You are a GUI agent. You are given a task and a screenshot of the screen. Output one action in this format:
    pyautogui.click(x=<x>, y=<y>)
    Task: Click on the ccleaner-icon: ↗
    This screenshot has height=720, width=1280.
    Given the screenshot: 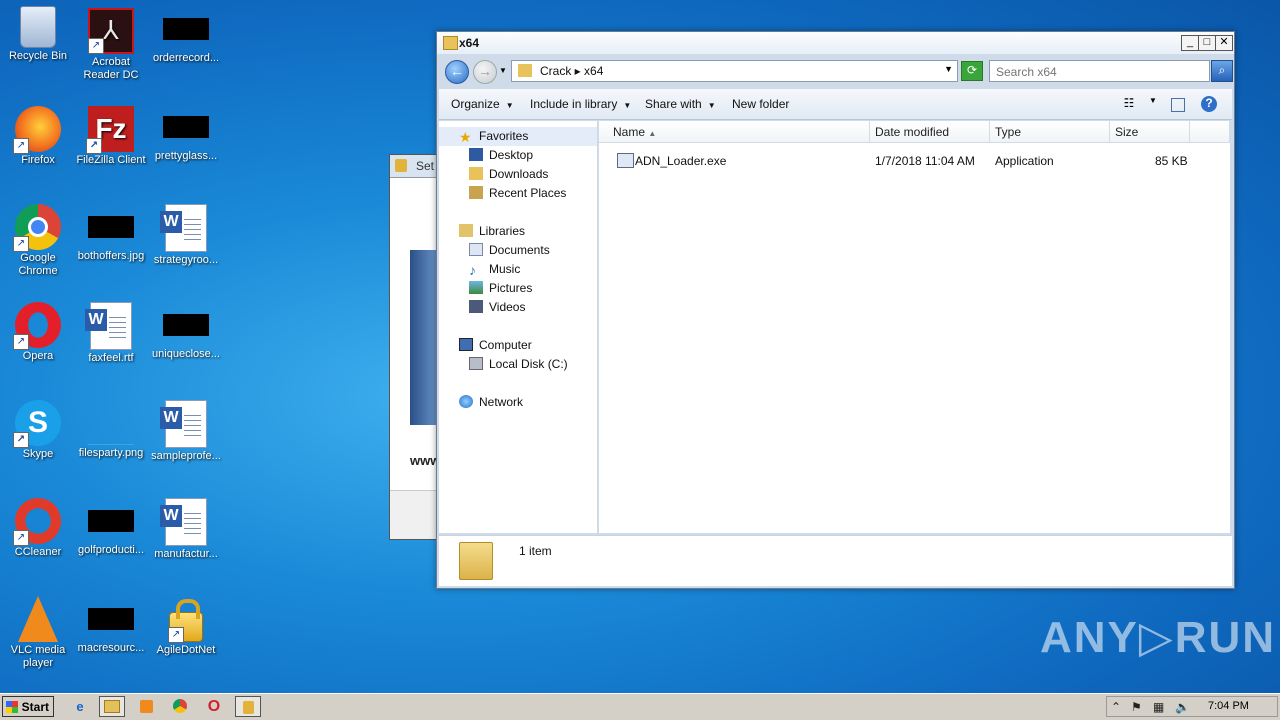 What is the action you would take?
    pyautogui.click(x=37, y=522)
    